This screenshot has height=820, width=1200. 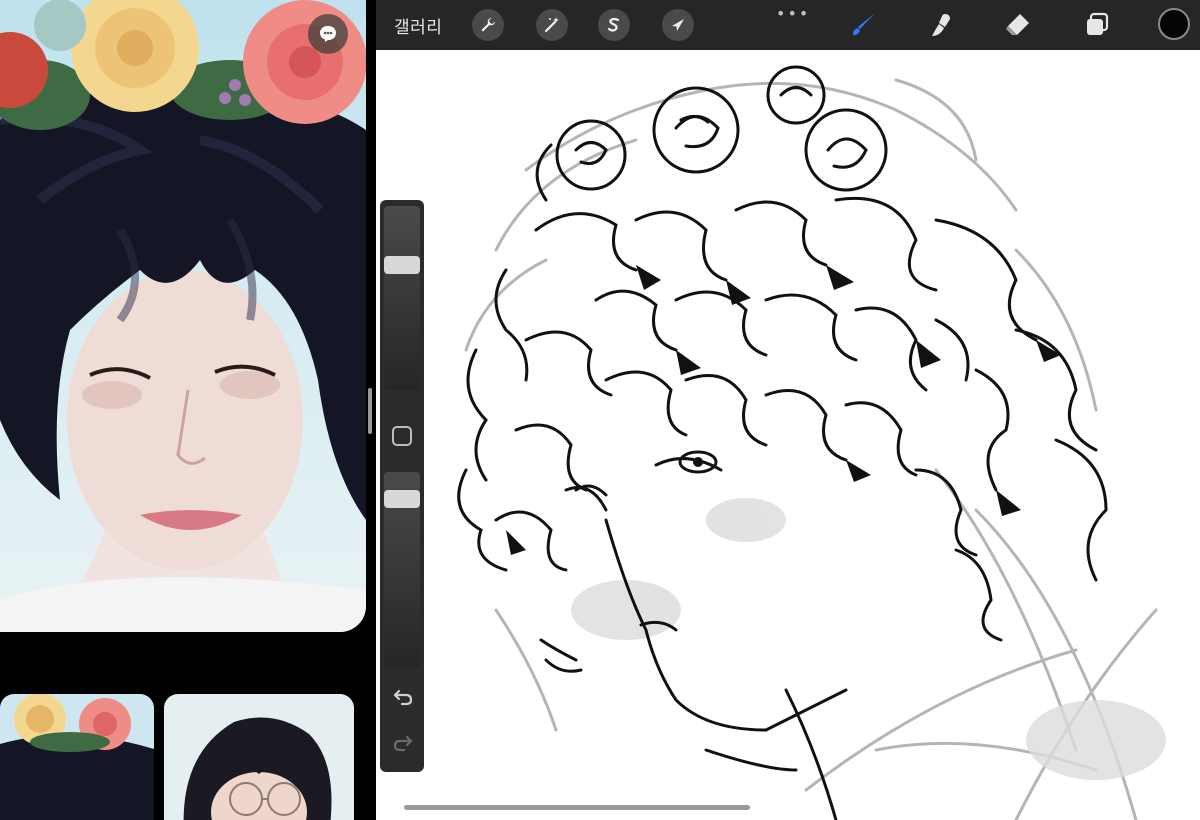 I want to click on thumbnail-1-illustration, so click(x=77, y=757).